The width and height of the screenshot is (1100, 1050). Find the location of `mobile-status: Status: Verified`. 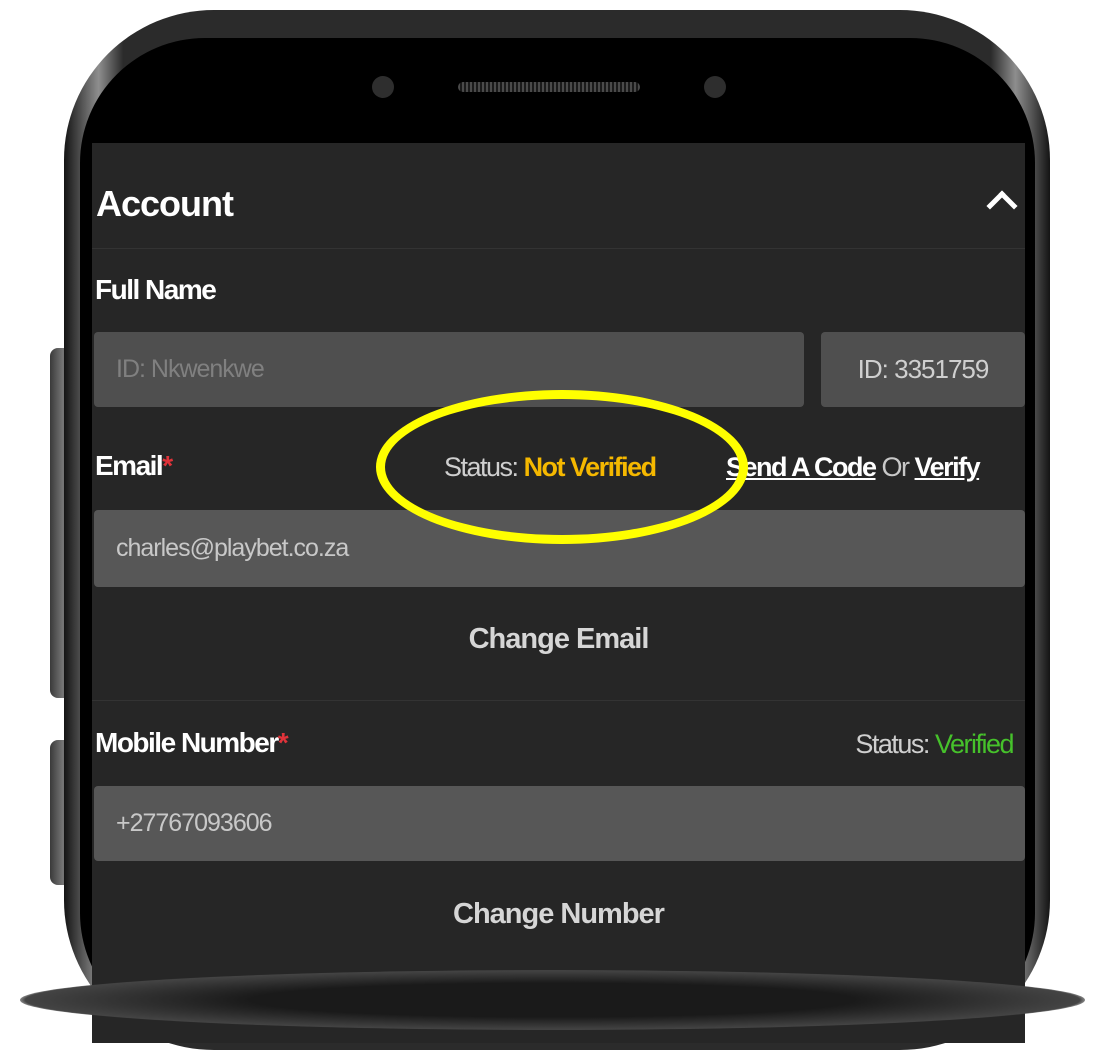

mobile-status: Status: Verified is located at coordinates (935, 744).